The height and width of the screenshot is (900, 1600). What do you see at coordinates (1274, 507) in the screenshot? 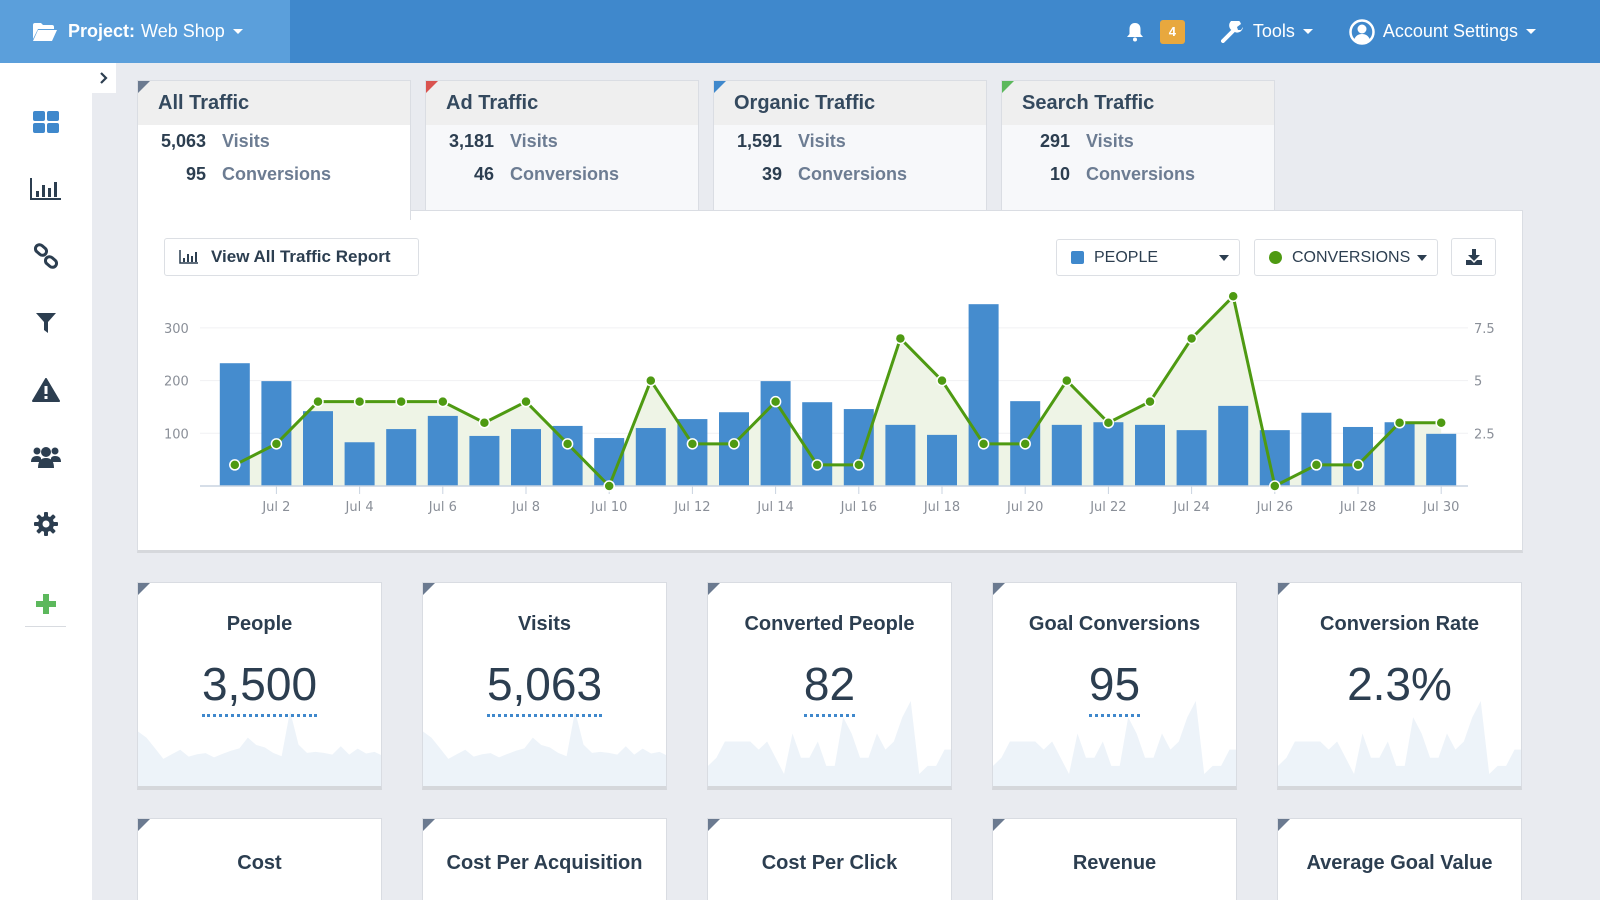
I see `x-tick-label: Jul 26` at bounding box center [1274, 507].